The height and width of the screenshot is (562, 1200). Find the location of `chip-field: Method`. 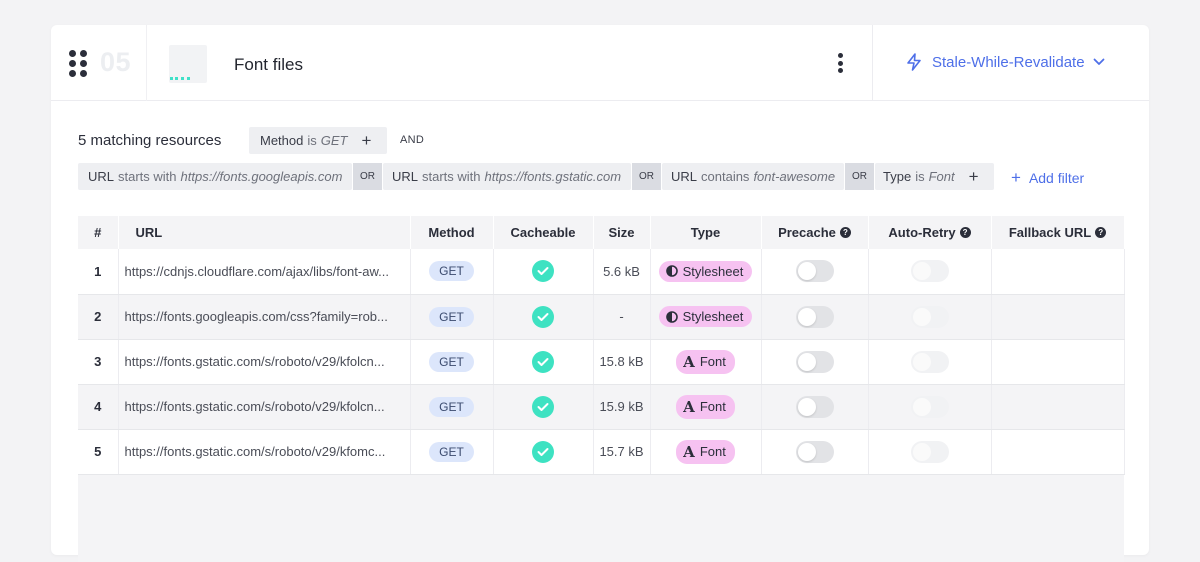

chip-field: Method is located at coordinates (282, 140).